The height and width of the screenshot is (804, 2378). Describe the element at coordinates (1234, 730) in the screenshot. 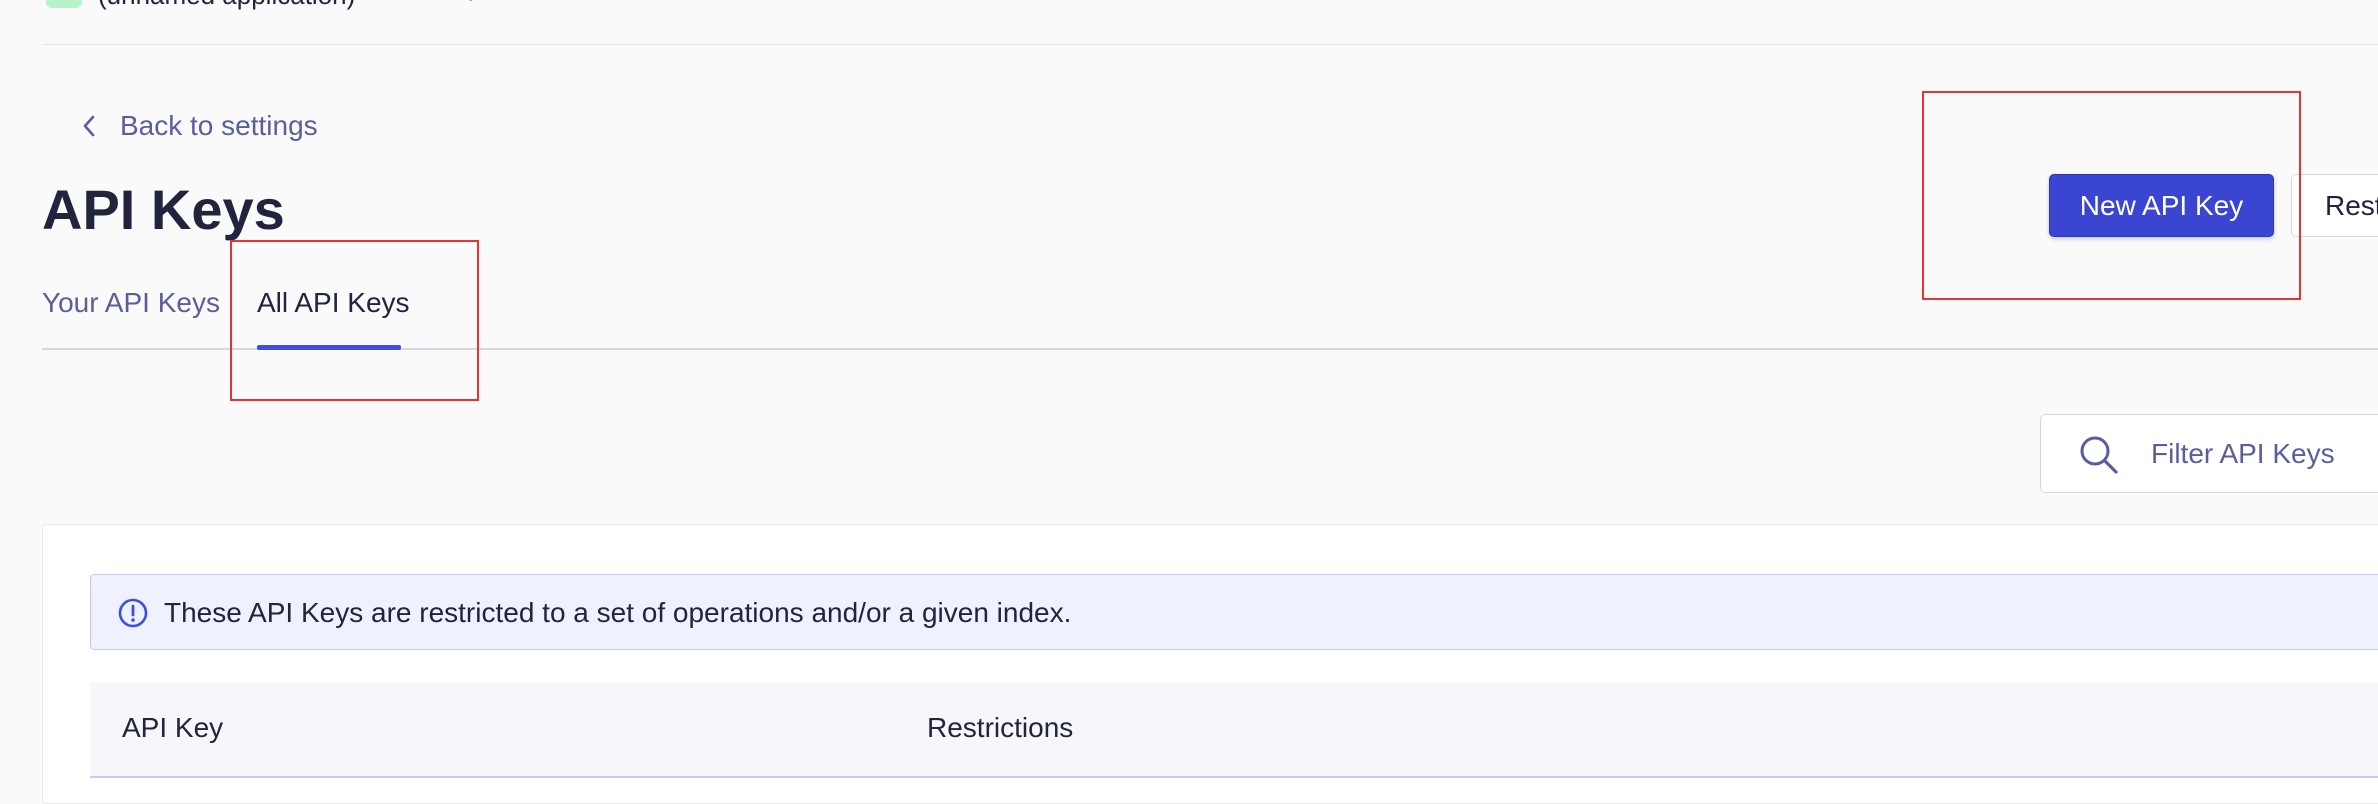

I see `table-header: API Key Restrictions` at that location.